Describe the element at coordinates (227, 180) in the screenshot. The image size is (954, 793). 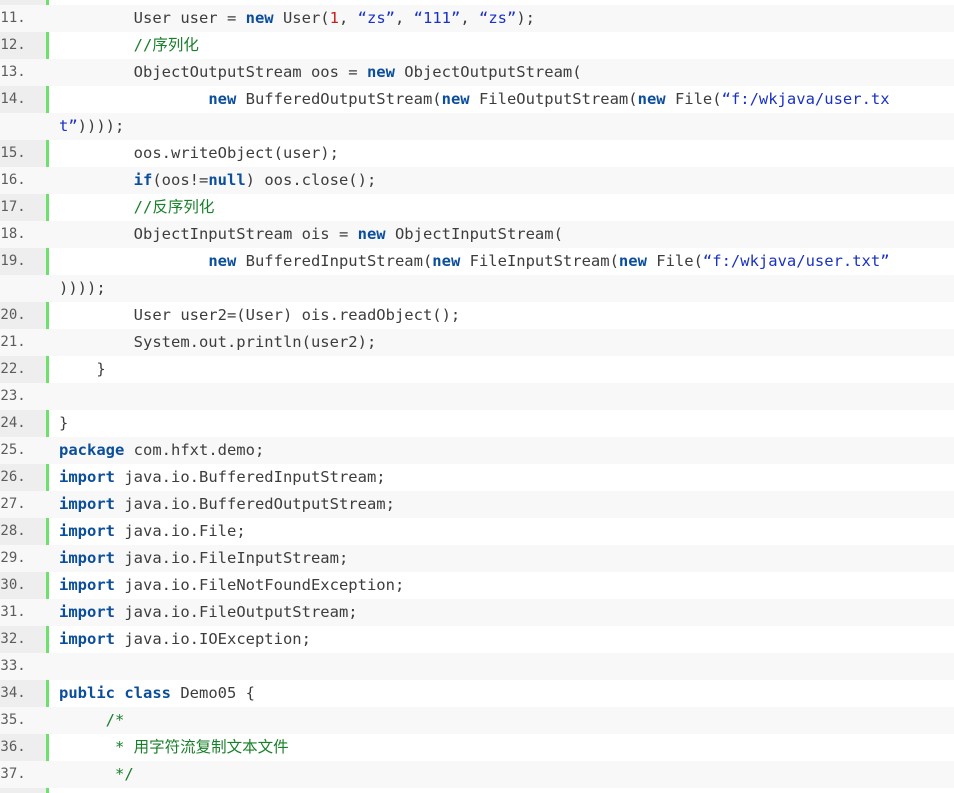
I see `keyword-token: null` at that location.